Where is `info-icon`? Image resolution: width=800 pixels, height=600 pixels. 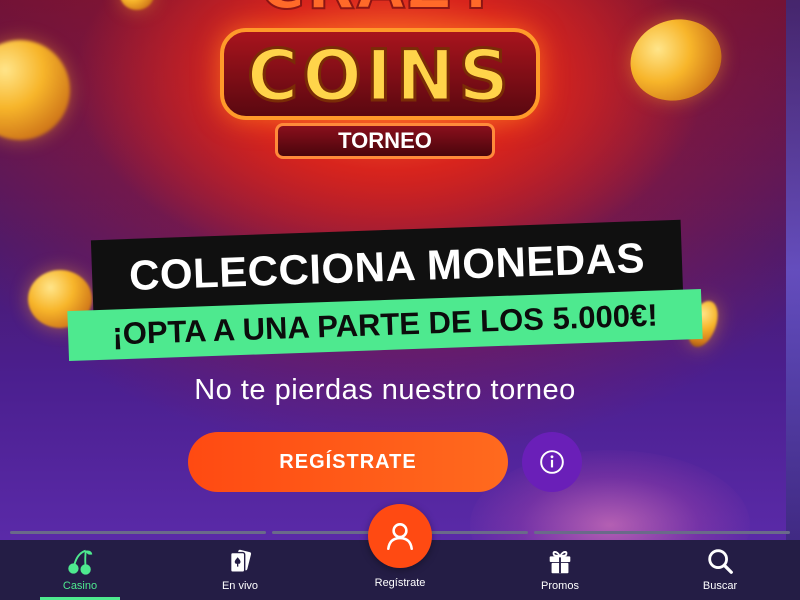 info-icon is located at coordinates (552, 462).